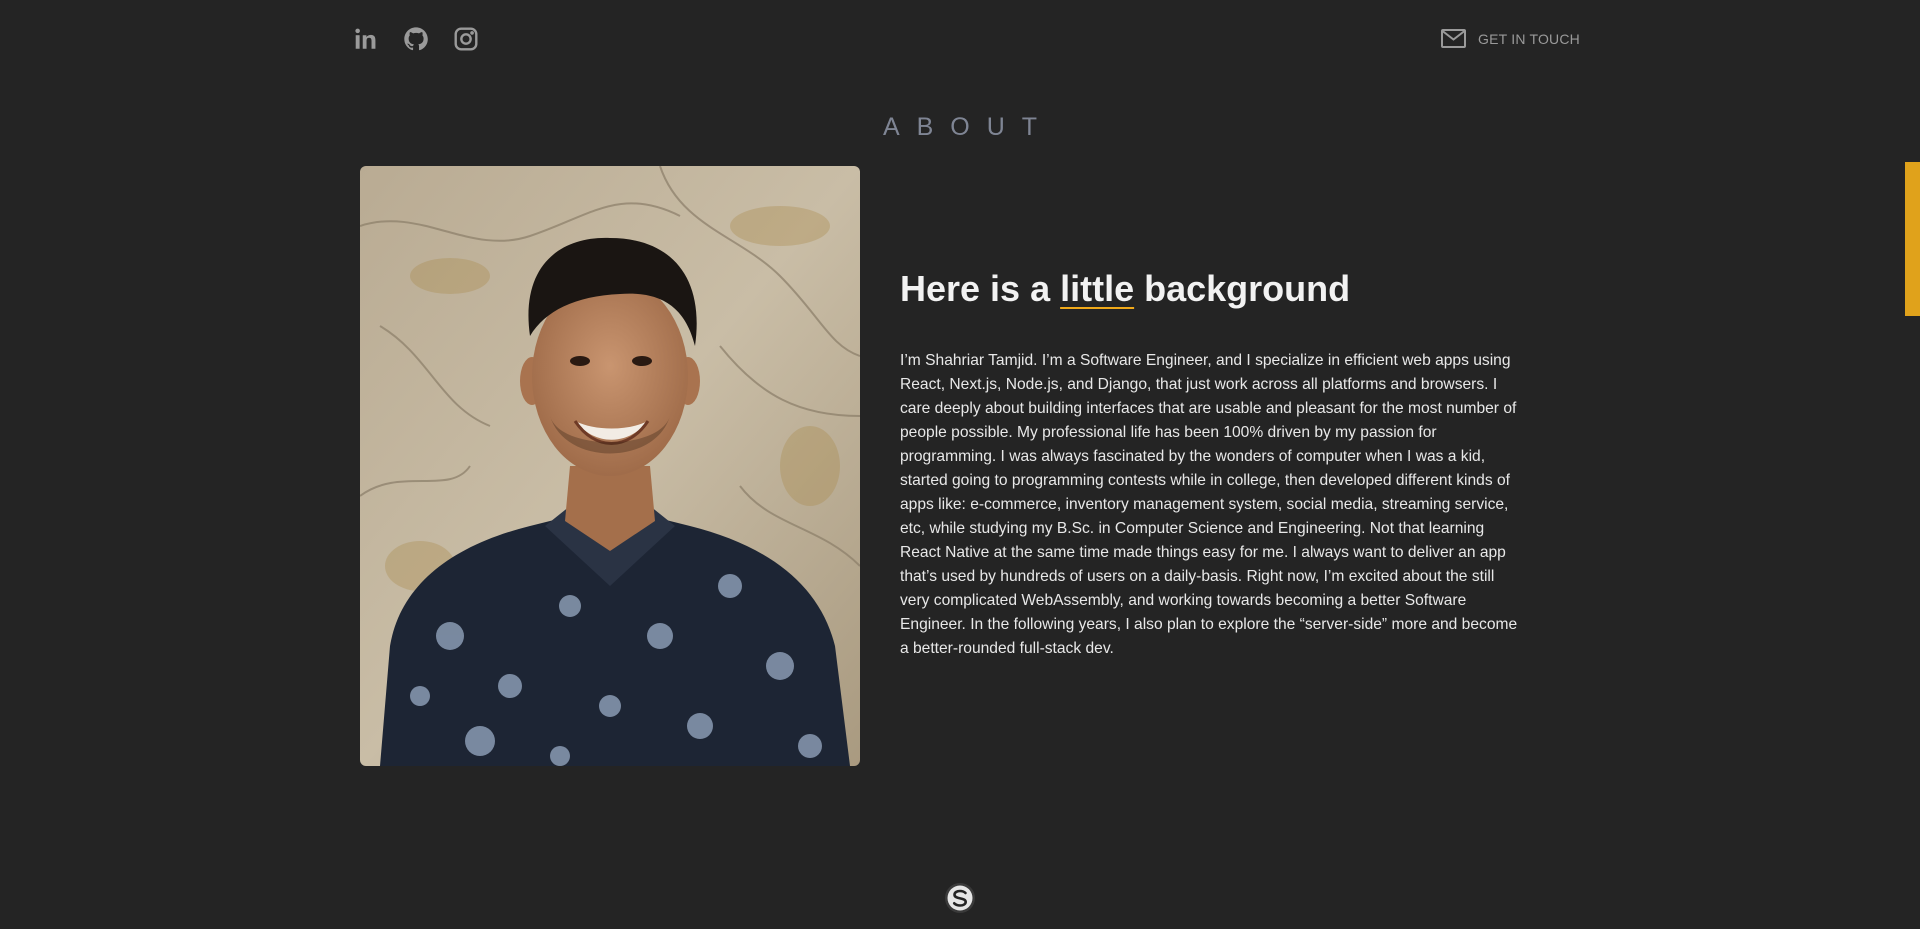 This screenshot has height=929, width=1920. Describe the element at coordinates (1242, 288) in the screenshot. I see `heading-text-after: background` at that location.